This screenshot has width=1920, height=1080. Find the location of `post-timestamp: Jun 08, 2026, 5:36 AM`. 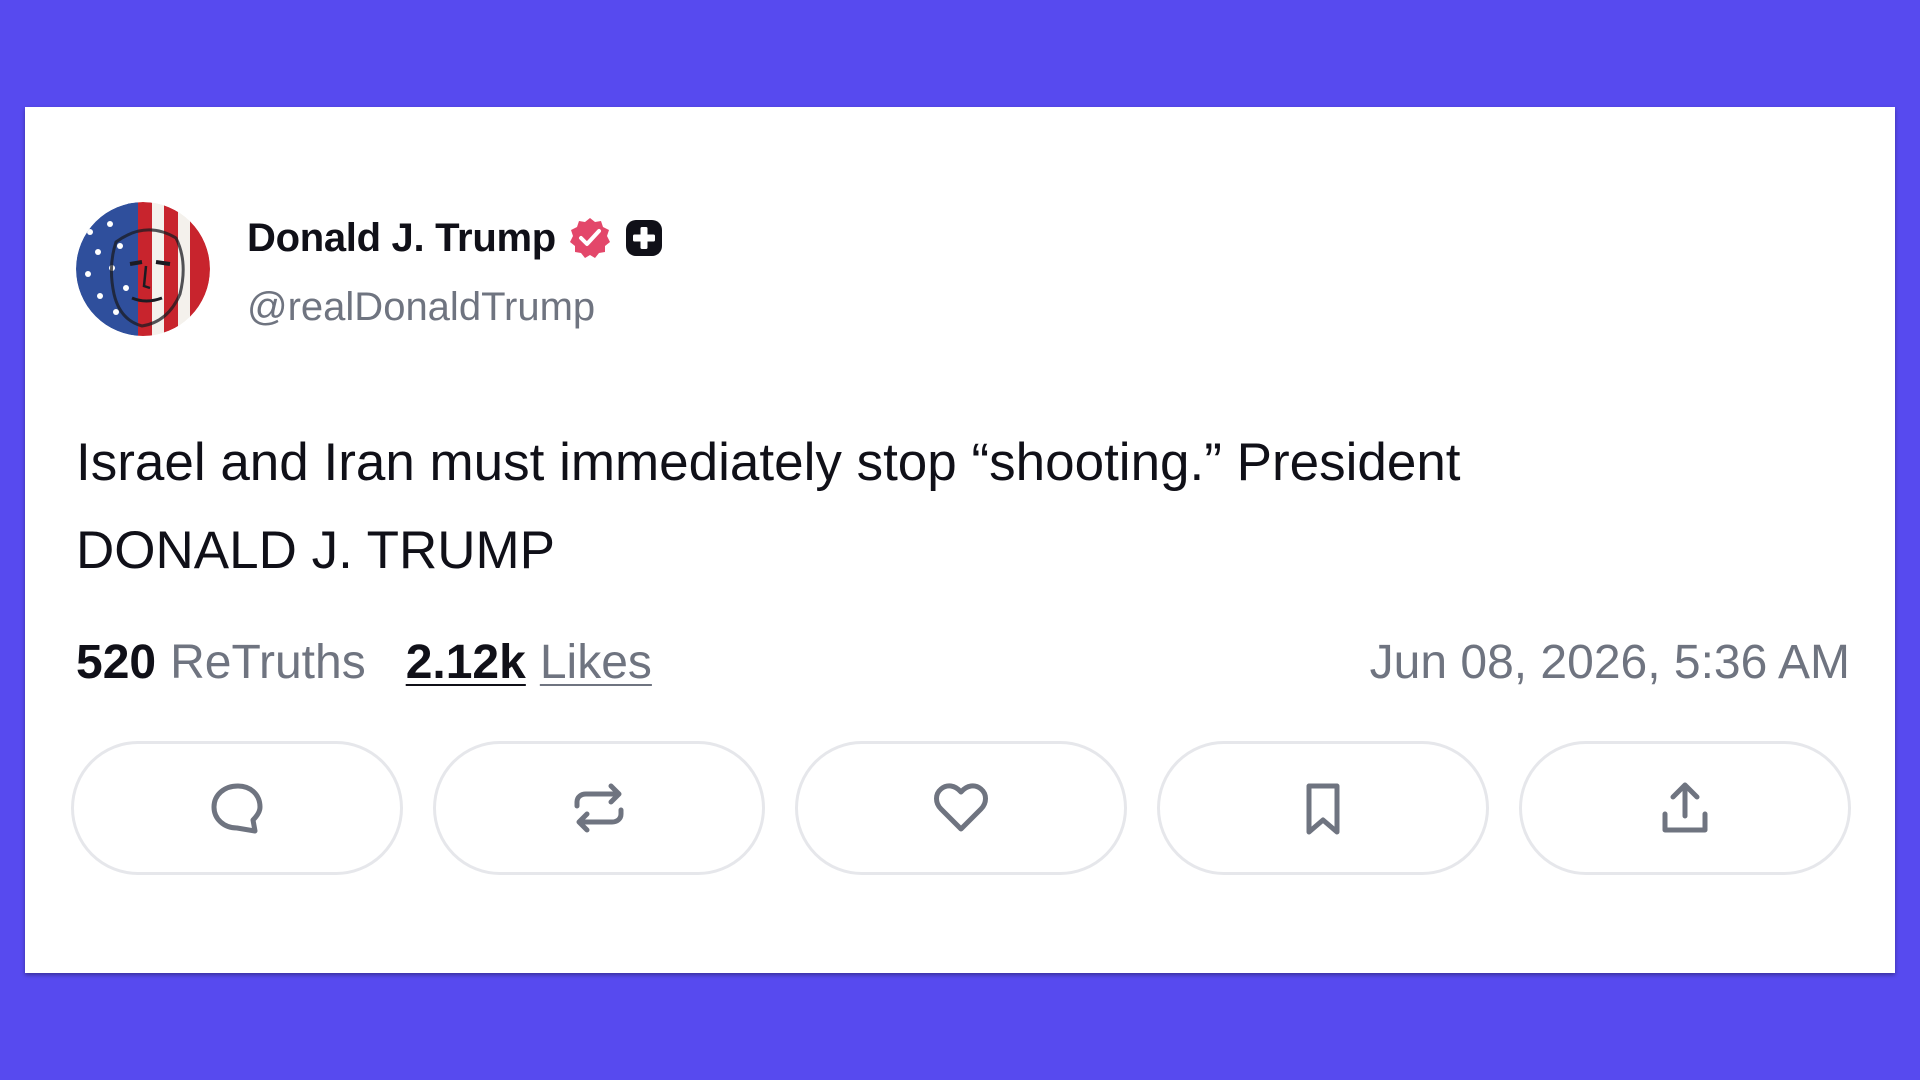

post-timestamp: Jun 08, 2026, 5:36 AM is located at coordinates (1610, 662).